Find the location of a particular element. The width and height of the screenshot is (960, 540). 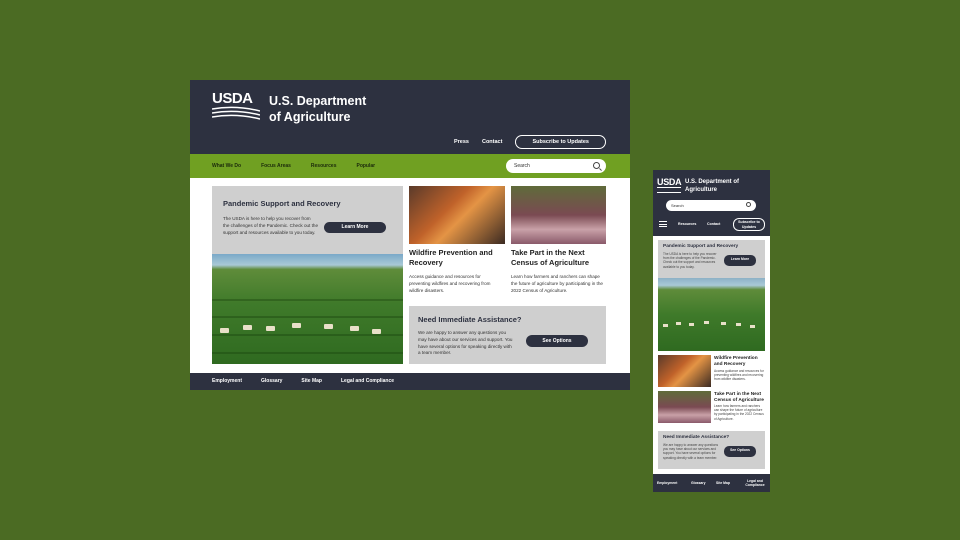

census-image is located at coordinates (558, 215).